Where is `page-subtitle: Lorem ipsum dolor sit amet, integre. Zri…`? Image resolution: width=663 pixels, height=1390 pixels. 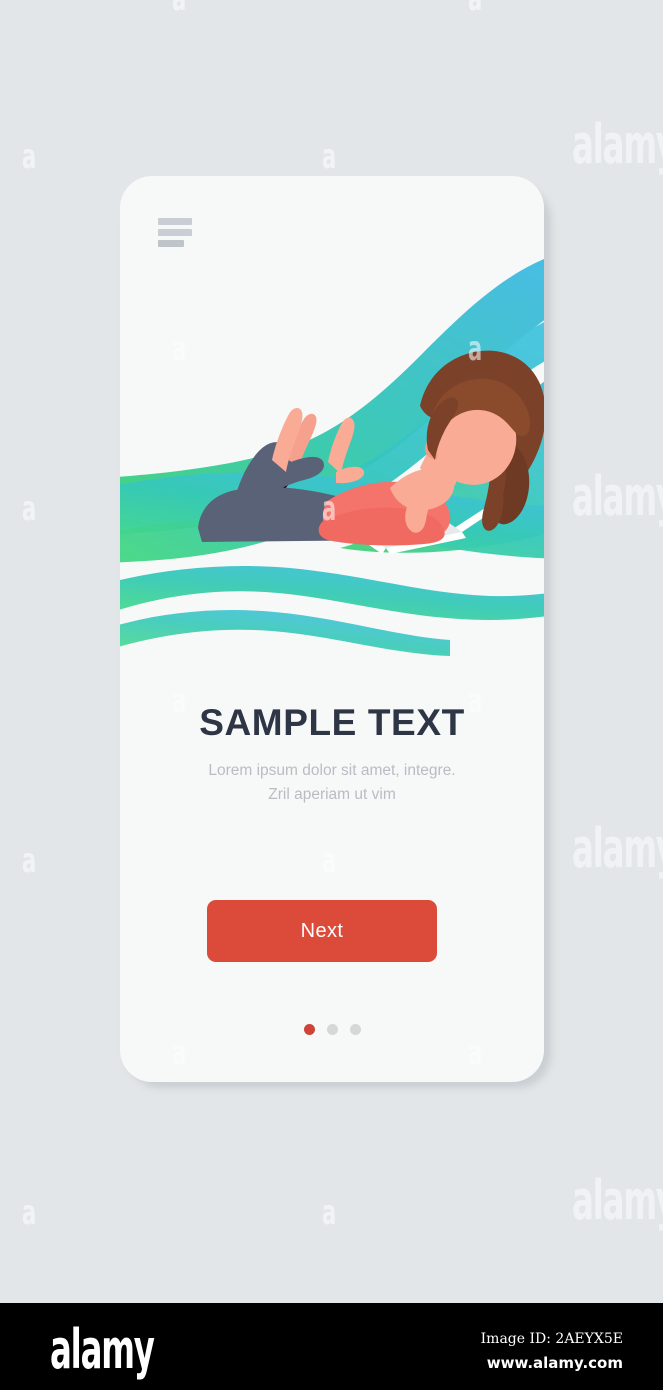
page-subtitle: Lorem ipsum dolor sit amet, integre. Zri… is located at coordinates (332, 783).